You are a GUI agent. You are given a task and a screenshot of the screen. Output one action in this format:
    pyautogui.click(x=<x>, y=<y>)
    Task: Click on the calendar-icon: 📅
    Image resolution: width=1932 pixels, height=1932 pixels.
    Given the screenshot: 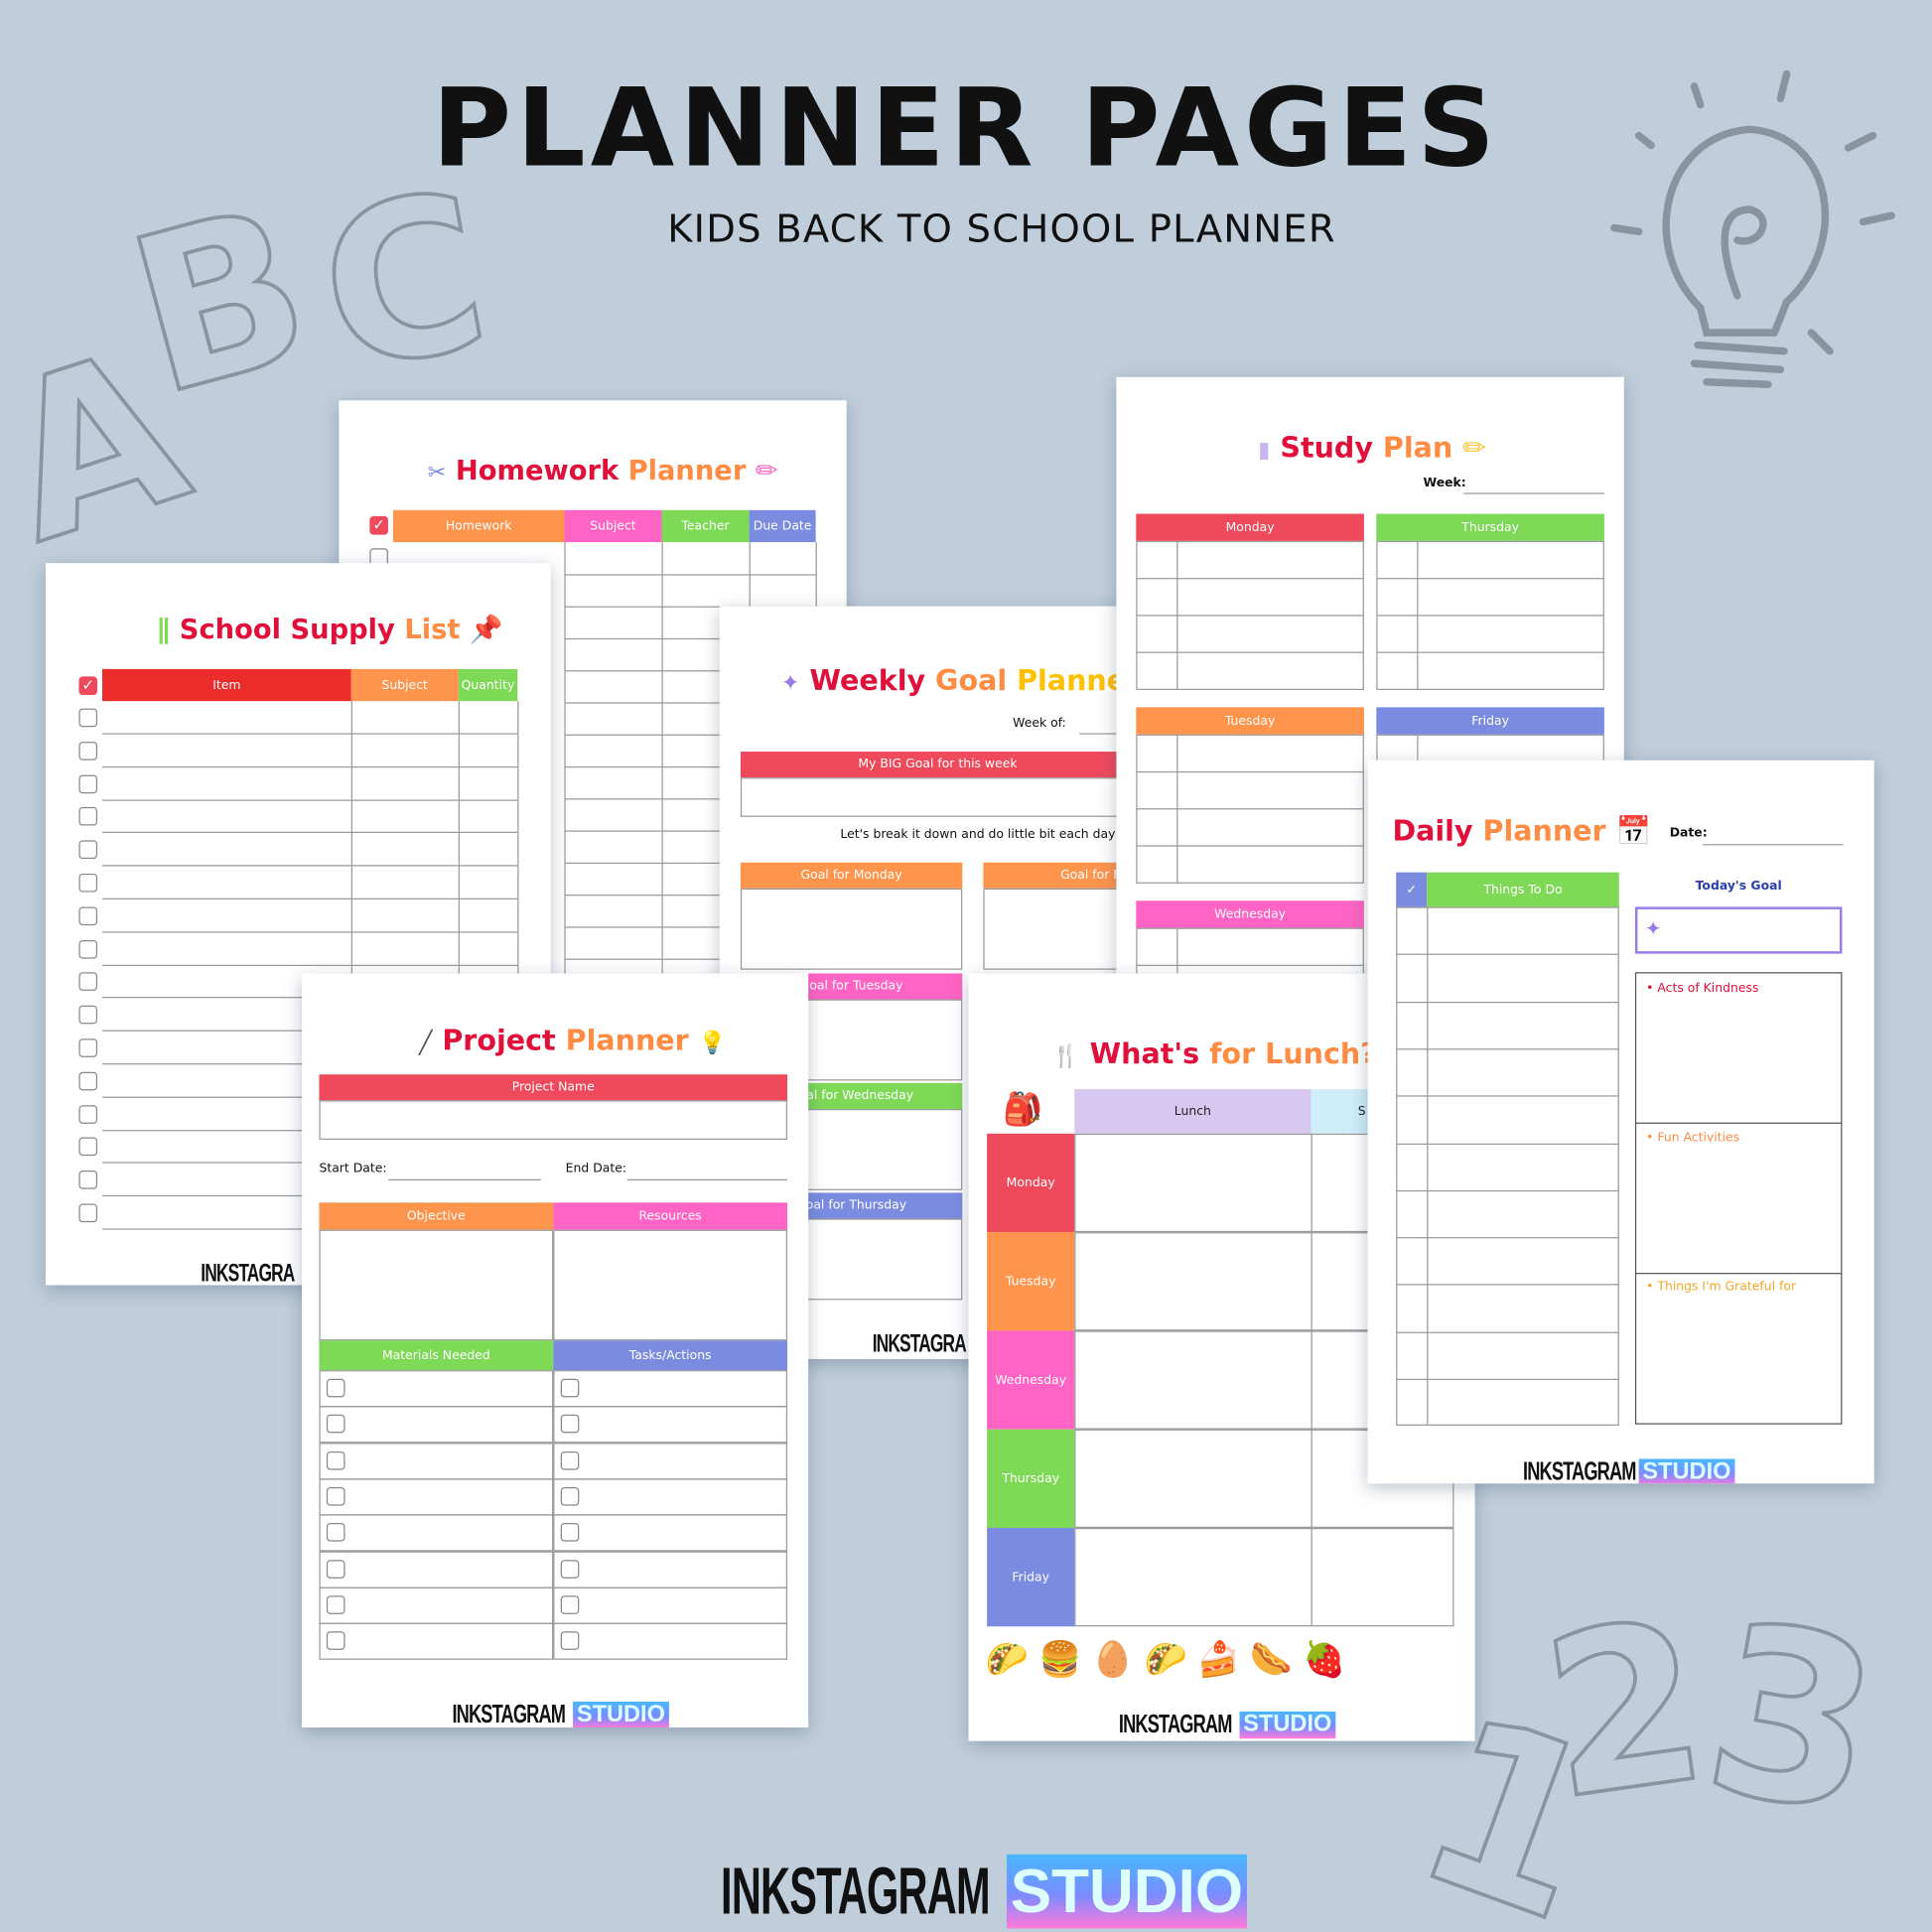 What is the action you would take?
    pyautogui.click(x=1634, y=832)
    